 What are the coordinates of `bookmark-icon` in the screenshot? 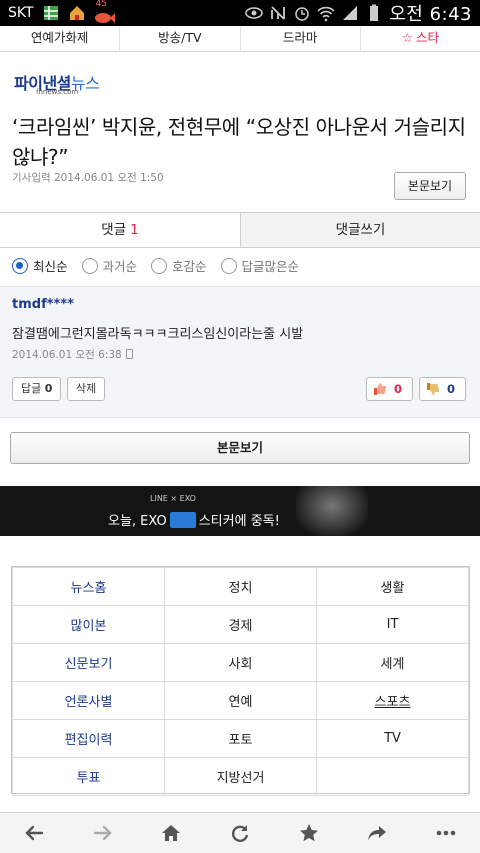 It's located at (308, 833).